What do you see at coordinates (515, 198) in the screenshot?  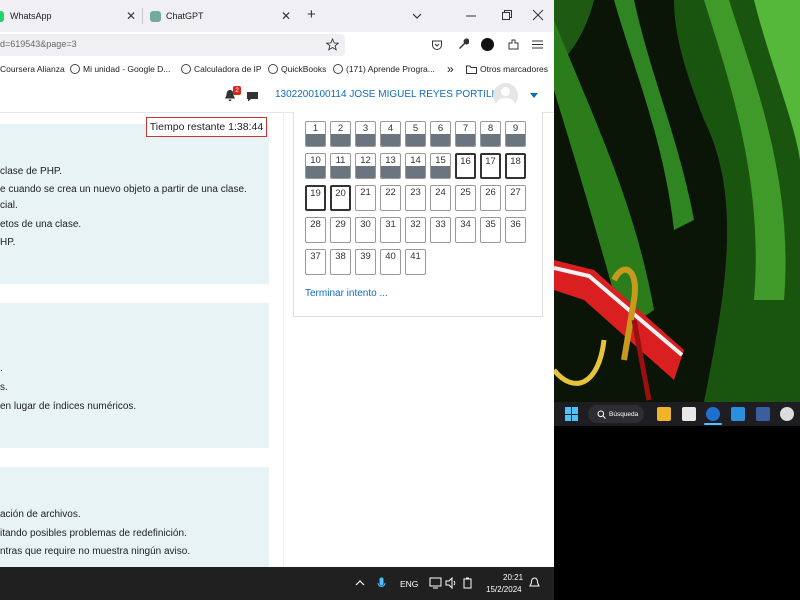 I see `quiz-nav-button: 27` at bounding box center [515, 198].